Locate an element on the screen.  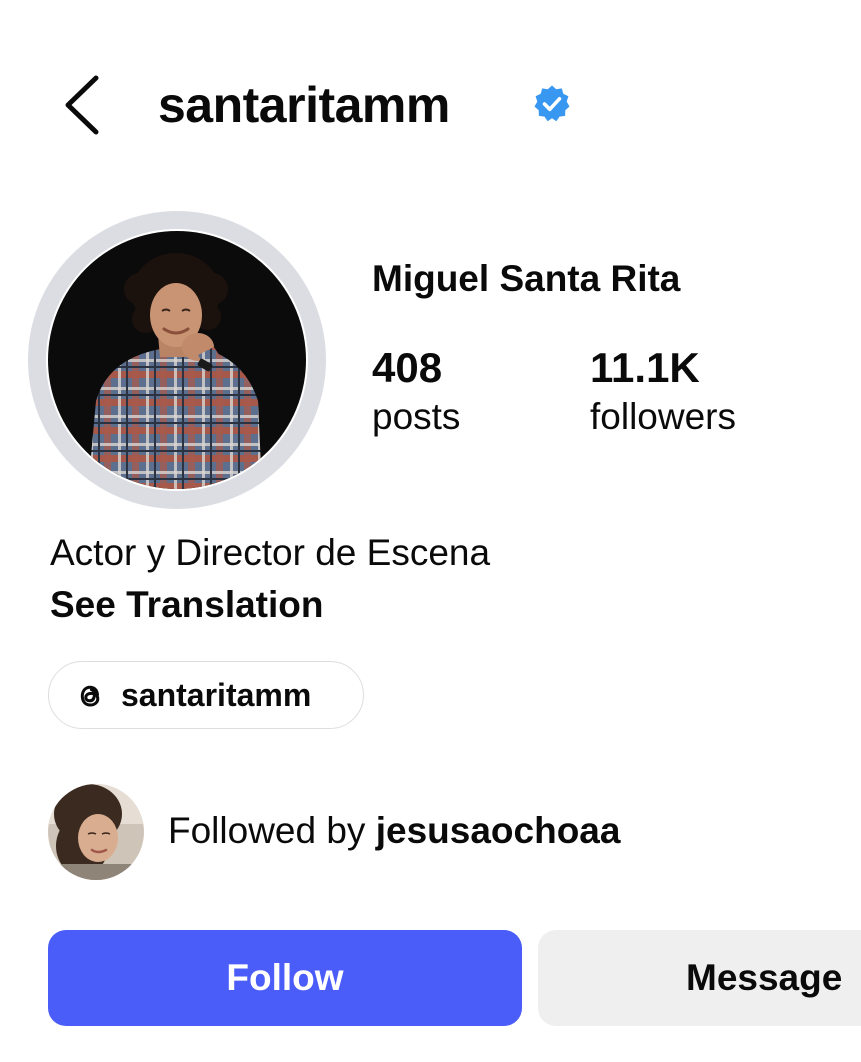
back-button is located at coordinates (83, 105).